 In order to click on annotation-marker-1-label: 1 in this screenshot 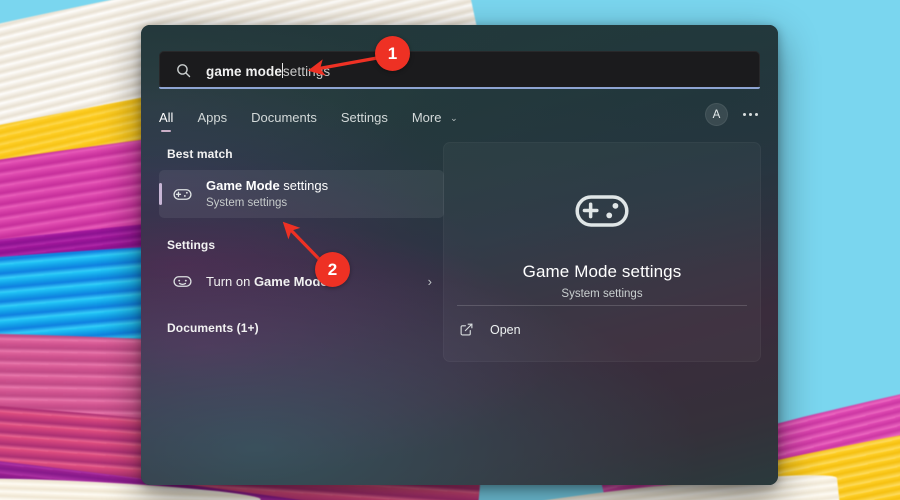, I will do `click(392, 53)`.